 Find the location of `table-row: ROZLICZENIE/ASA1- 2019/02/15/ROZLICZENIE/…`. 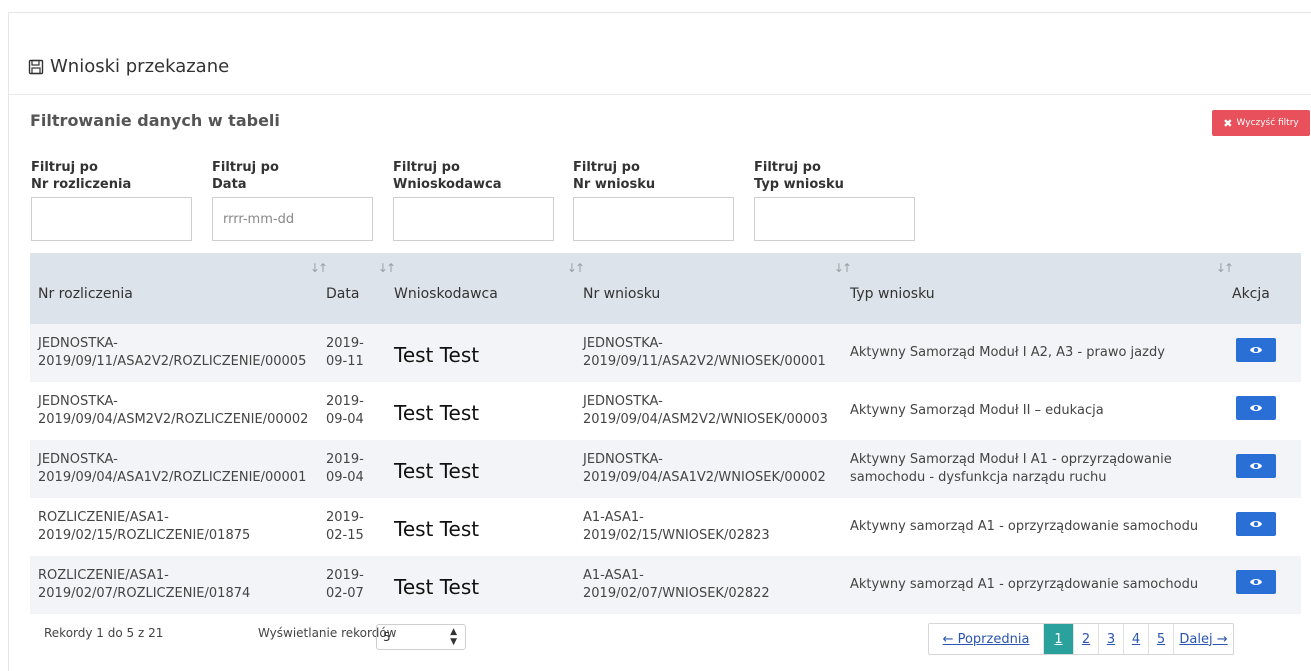

table-row: ROZLICZENIE/ASA1- 2019/02/15/ROZLICZENIE/… is located at coordinates (665, 527).